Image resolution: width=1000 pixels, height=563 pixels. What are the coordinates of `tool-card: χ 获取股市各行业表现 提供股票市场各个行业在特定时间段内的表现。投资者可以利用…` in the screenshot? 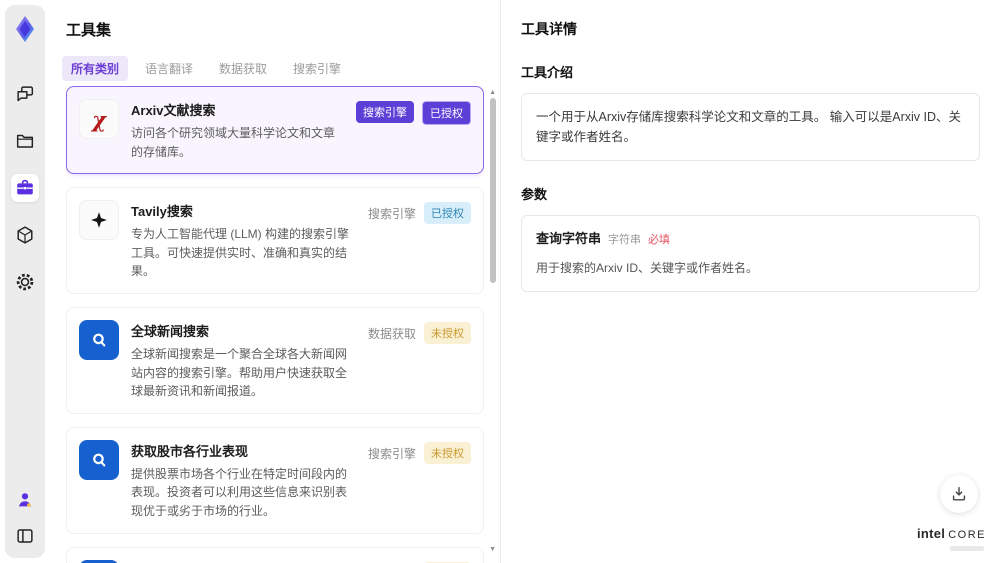 It's located at (275, 480).